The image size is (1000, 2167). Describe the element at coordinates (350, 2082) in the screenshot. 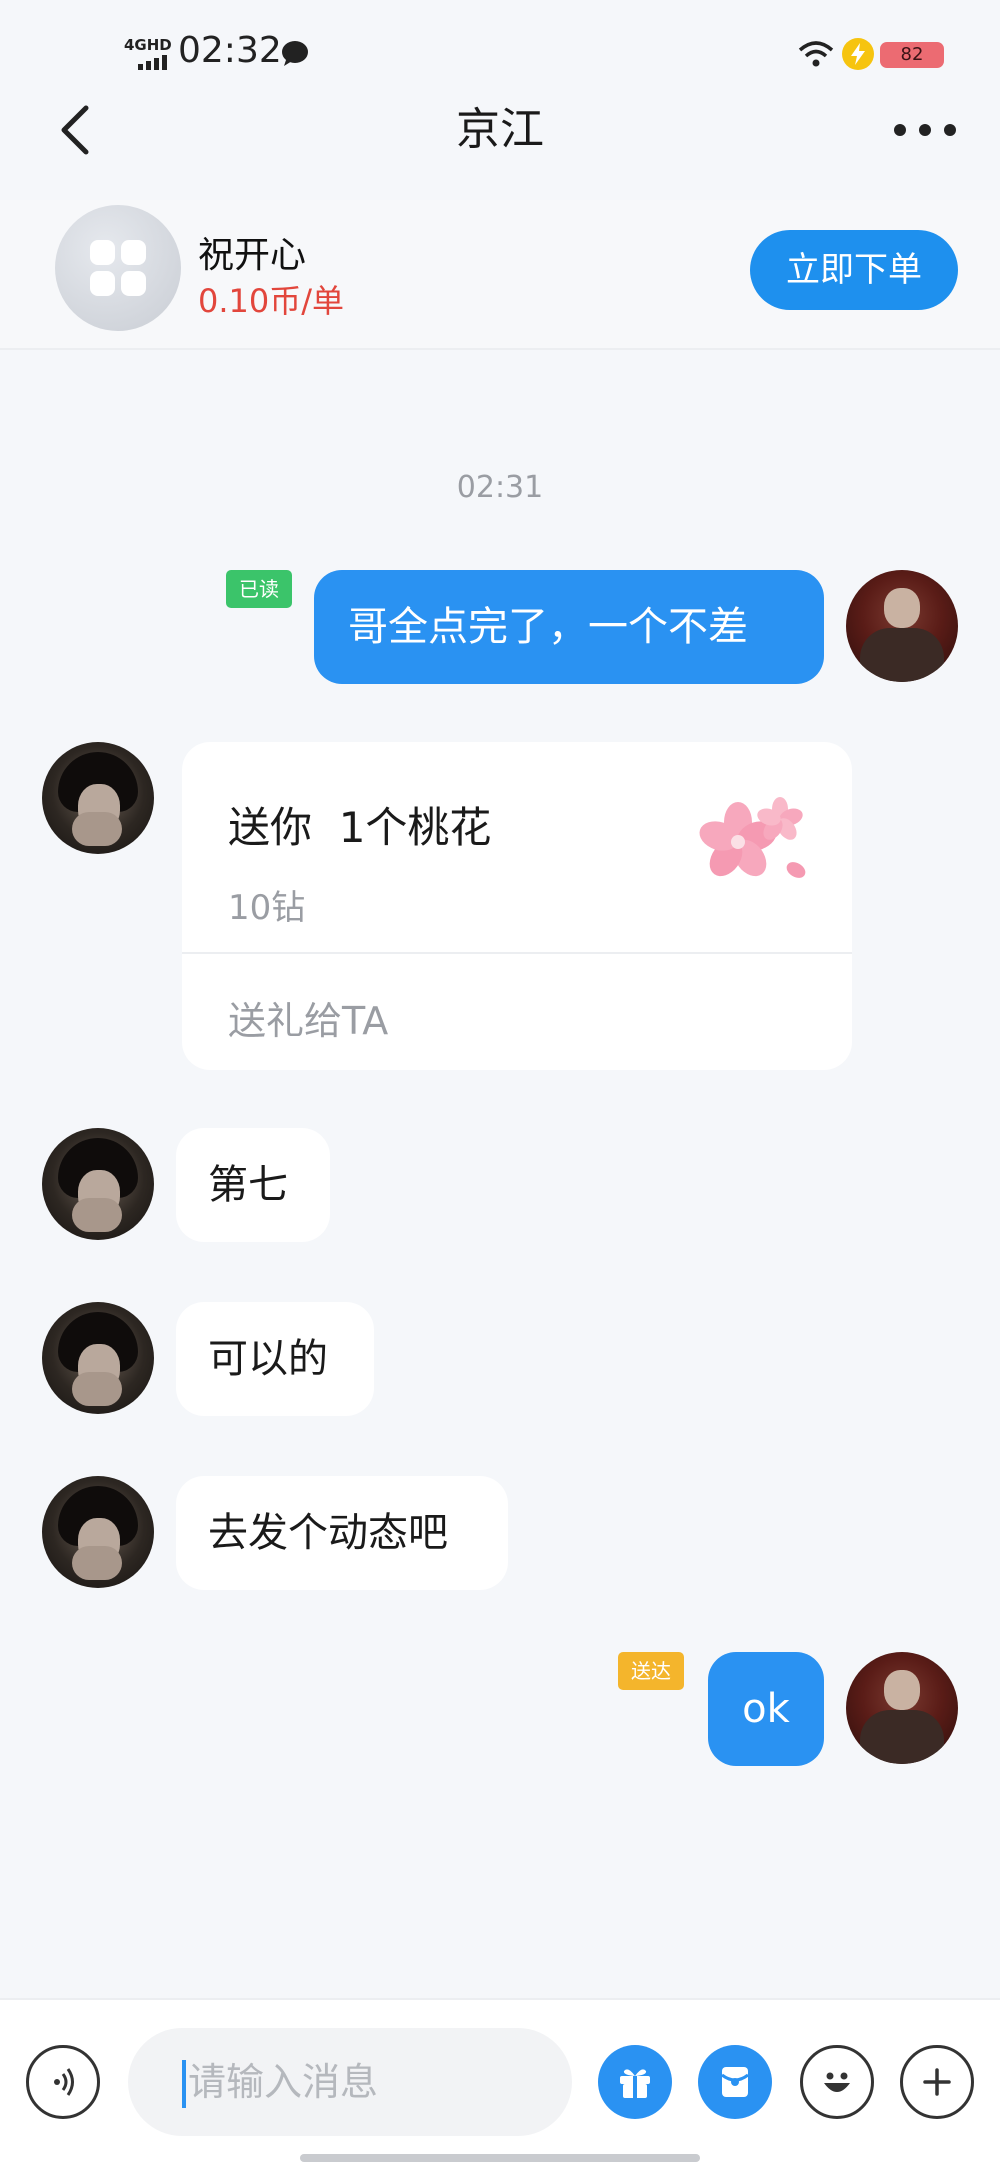

I see `message-input` at that location.